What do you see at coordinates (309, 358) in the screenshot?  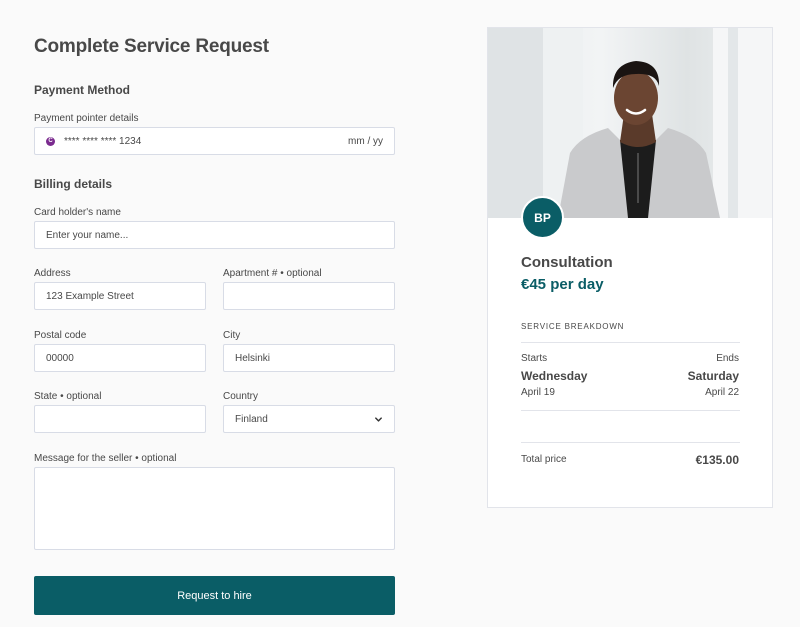 I see `city-field: Helsinki` at bounding box center [309, 358].